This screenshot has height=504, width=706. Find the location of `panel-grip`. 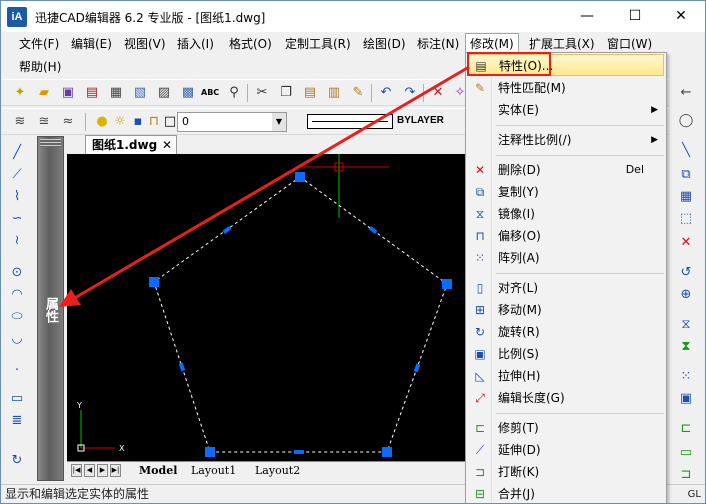

panel-grip is located at coordinates (50, 143).